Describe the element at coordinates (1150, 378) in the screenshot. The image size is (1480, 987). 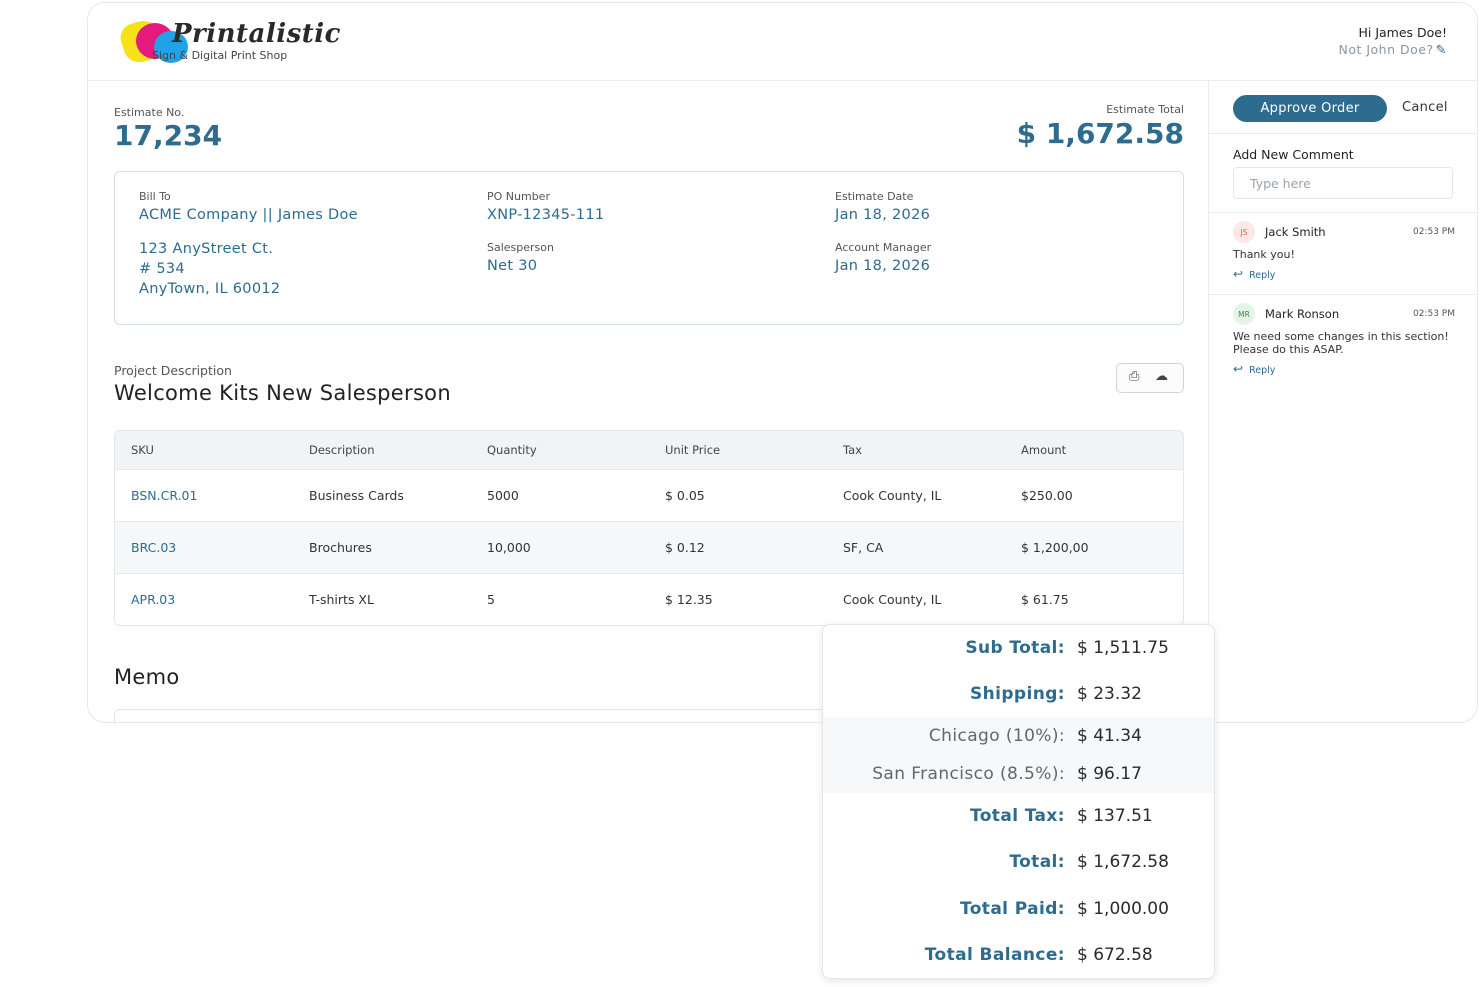
I see `export-toolbar: ⎙ ☁` at that location.